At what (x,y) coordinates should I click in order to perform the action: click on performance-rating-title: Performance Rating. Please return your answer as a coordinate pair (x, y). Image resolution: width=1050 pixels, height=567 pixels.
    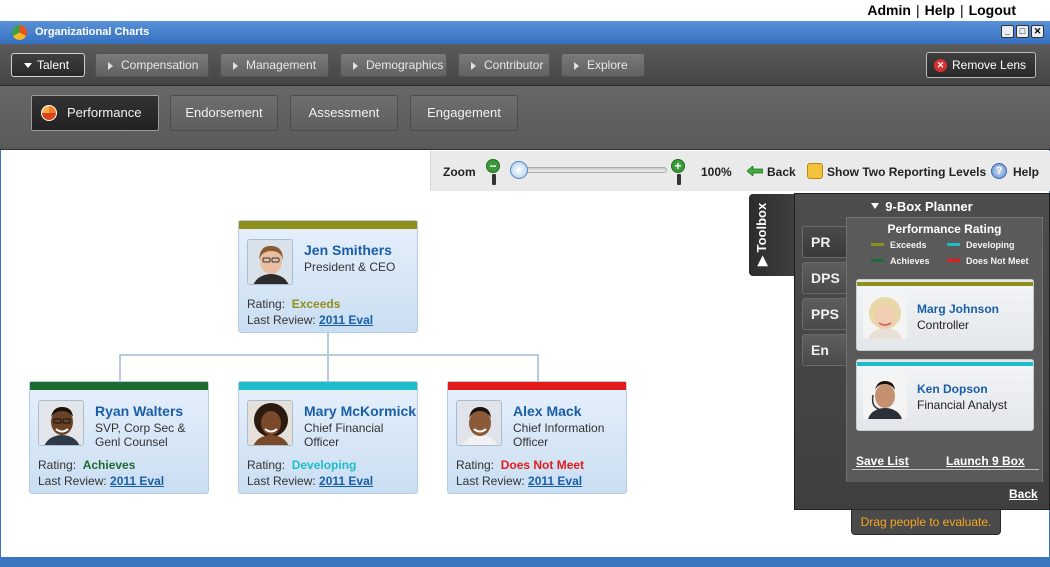
    Looking at the image, I should click on (944, 229).